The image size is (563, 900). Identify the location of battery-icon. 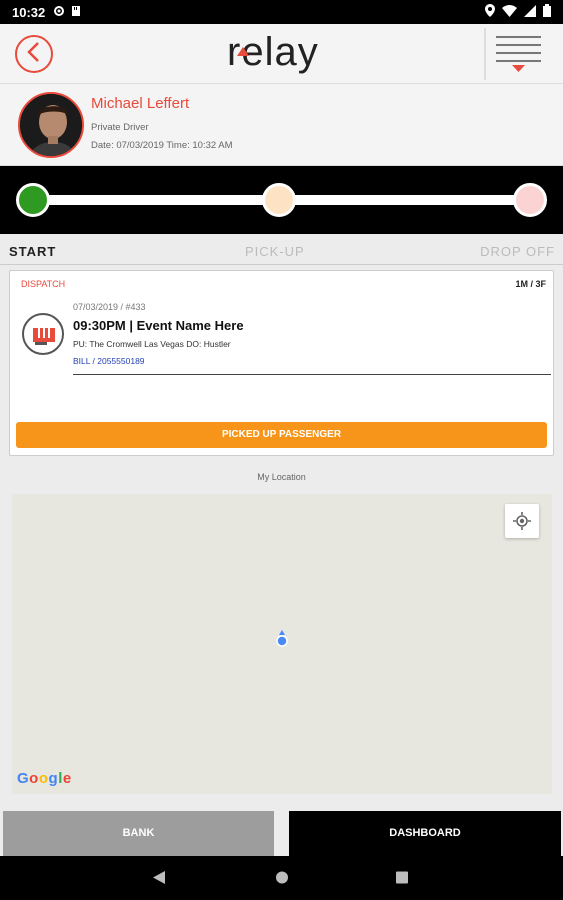
(547, 12).